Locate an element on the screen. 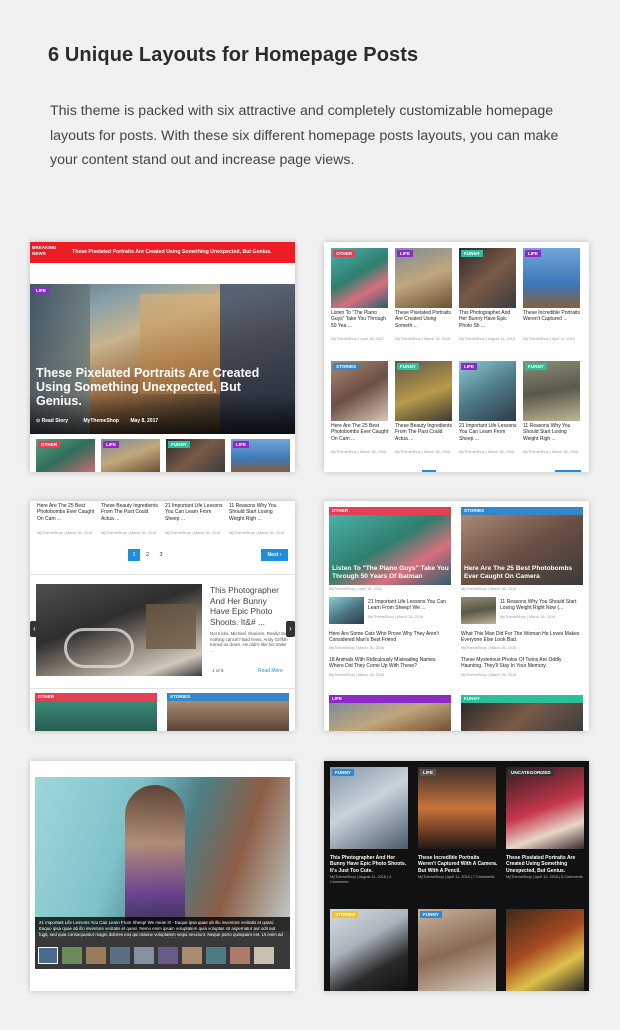 The height and width of the screenshot is (1030, 620). slide-image is located at coordinates (119, 630).